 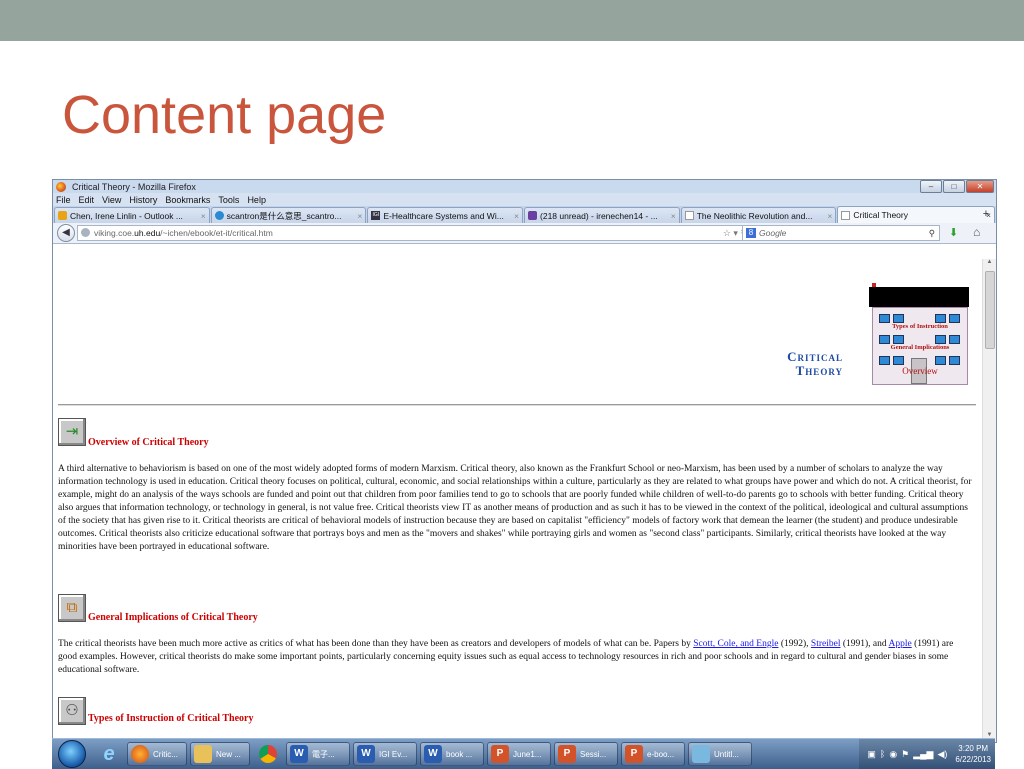 What do you see at coordinates (920, 326) in the screenshot?
I see `nav-types-of-instruction: Types of Instruction` at bounding box center [920, 326].